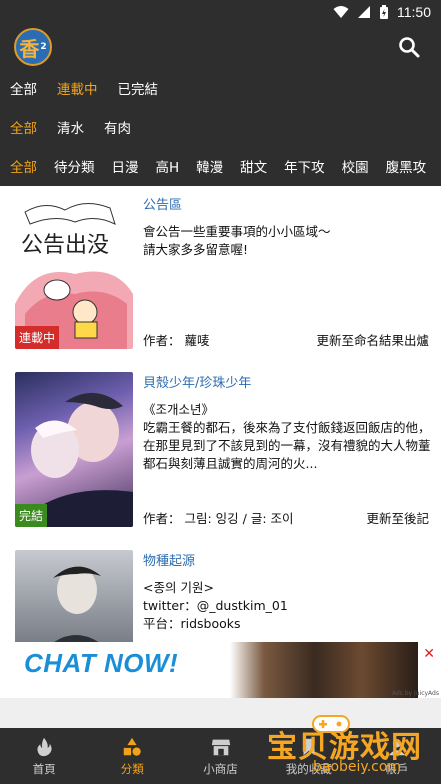 This screenshot has width=441, height=784. I want to click on cover-image: 完結, so click(74, 449).